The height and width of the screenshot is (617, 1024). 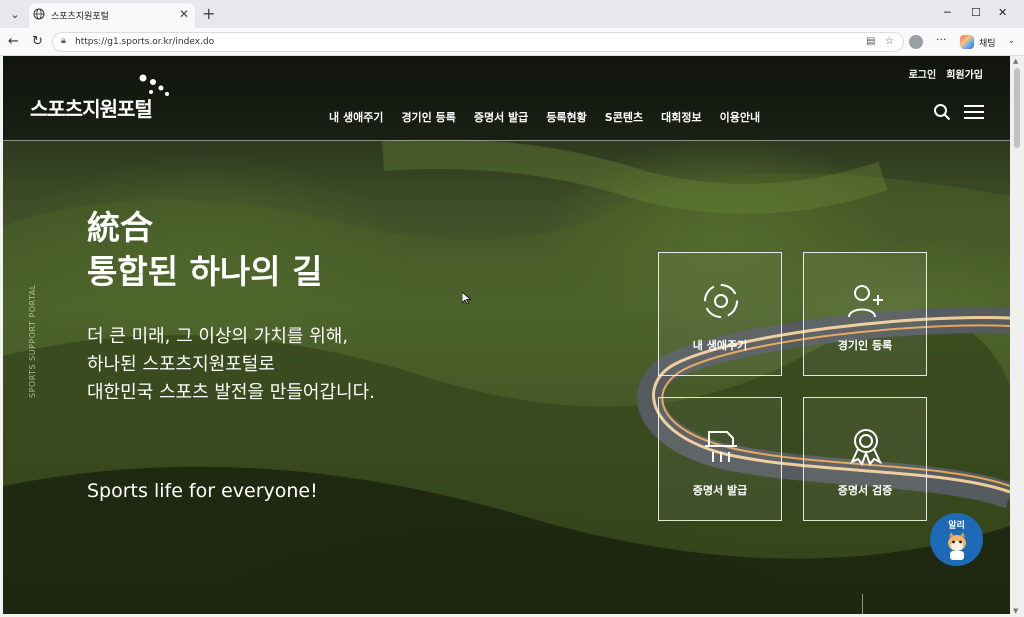 What do you see at coordinates (947, 12) in the screenshot?
I see `minimize-icon: ─` at bounding box center [947, 12].